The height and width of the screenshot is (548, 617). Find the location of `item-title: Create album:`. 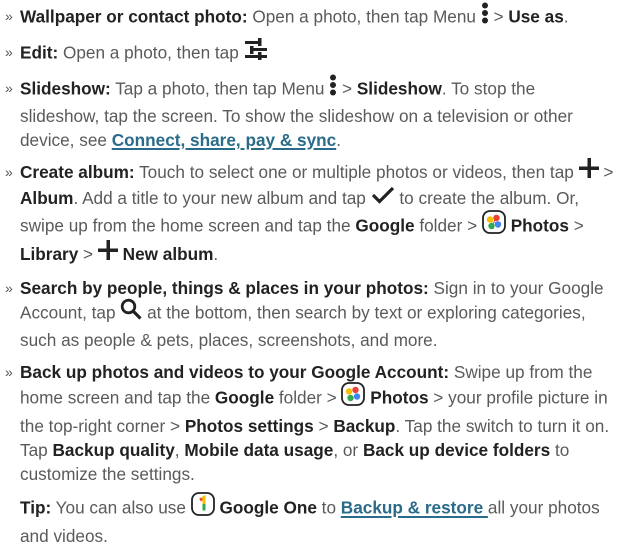

item-title: Create album: is located at coordinates (77, 172).